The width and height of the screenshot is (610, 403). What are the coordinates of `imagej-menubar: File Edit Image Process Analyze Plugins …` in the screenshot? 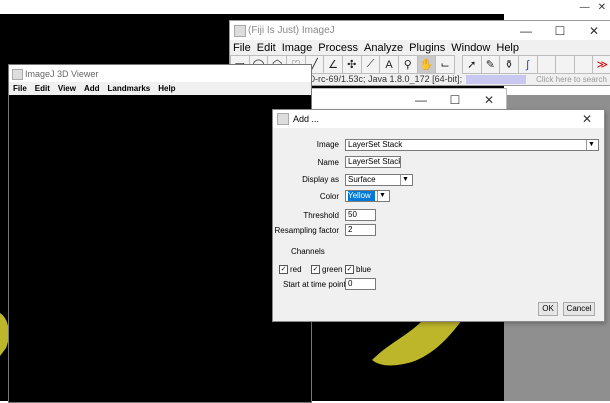 It's located at (420, 47).